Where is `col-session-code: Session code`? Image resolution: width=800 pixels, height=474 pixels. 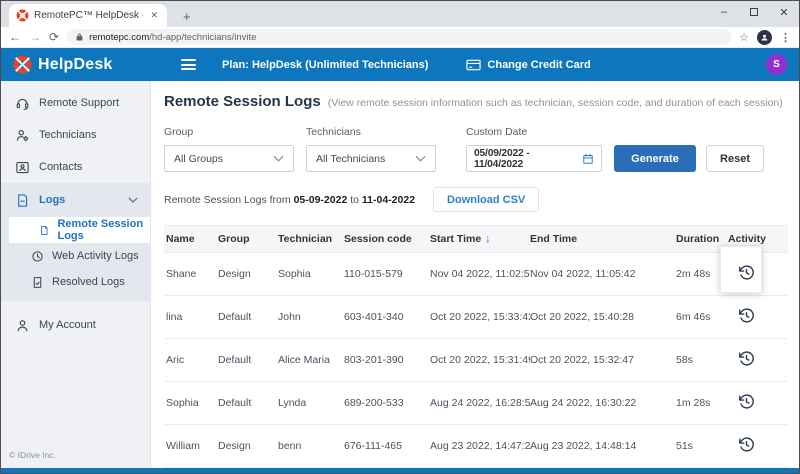 col-session-code: Session code is located at coordinates (387, 239).